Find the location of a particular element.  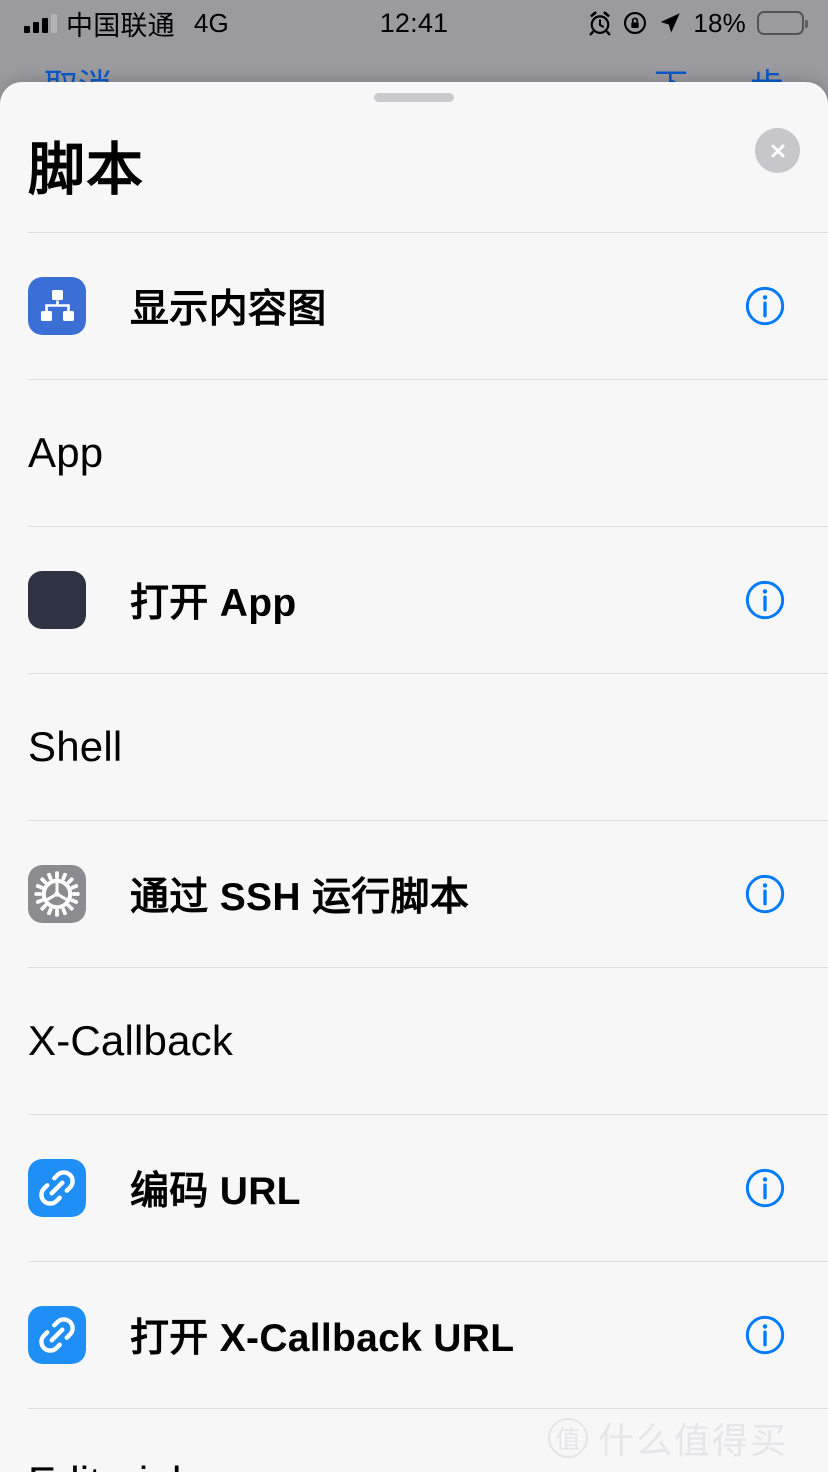

close-button is located at coordinates (777, 150).